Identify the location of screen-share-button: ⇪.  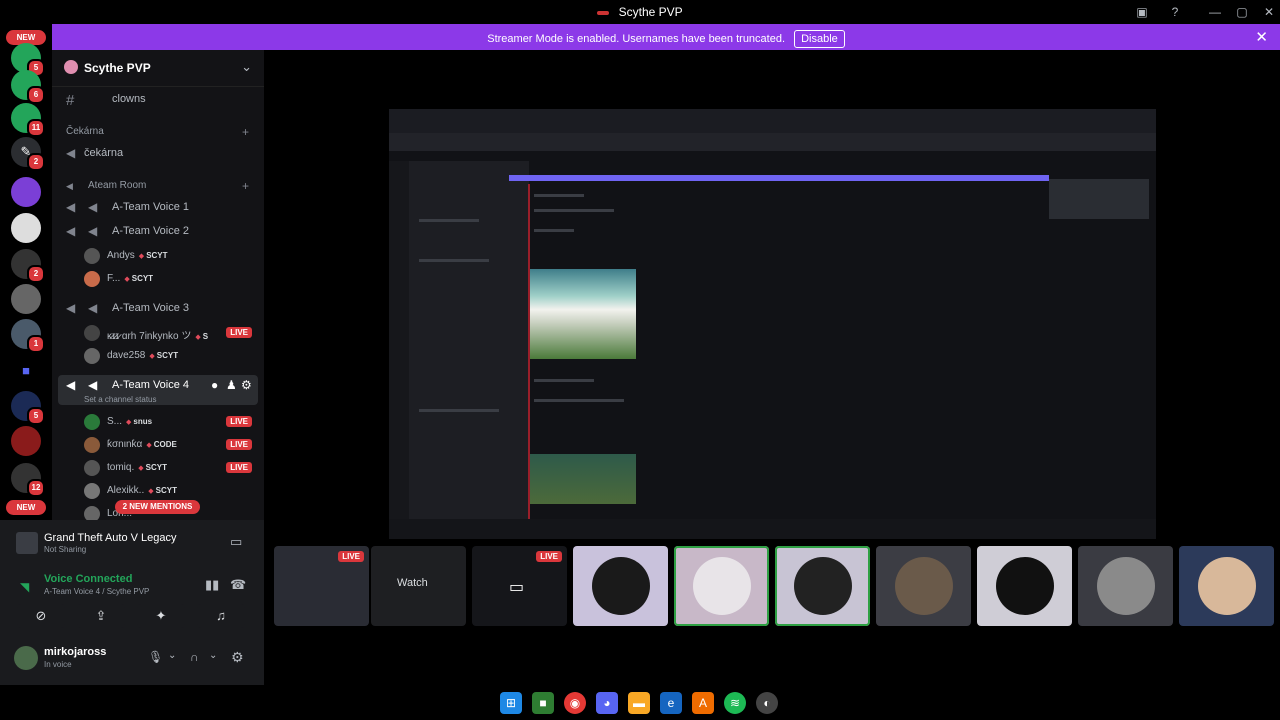
(101, 616).